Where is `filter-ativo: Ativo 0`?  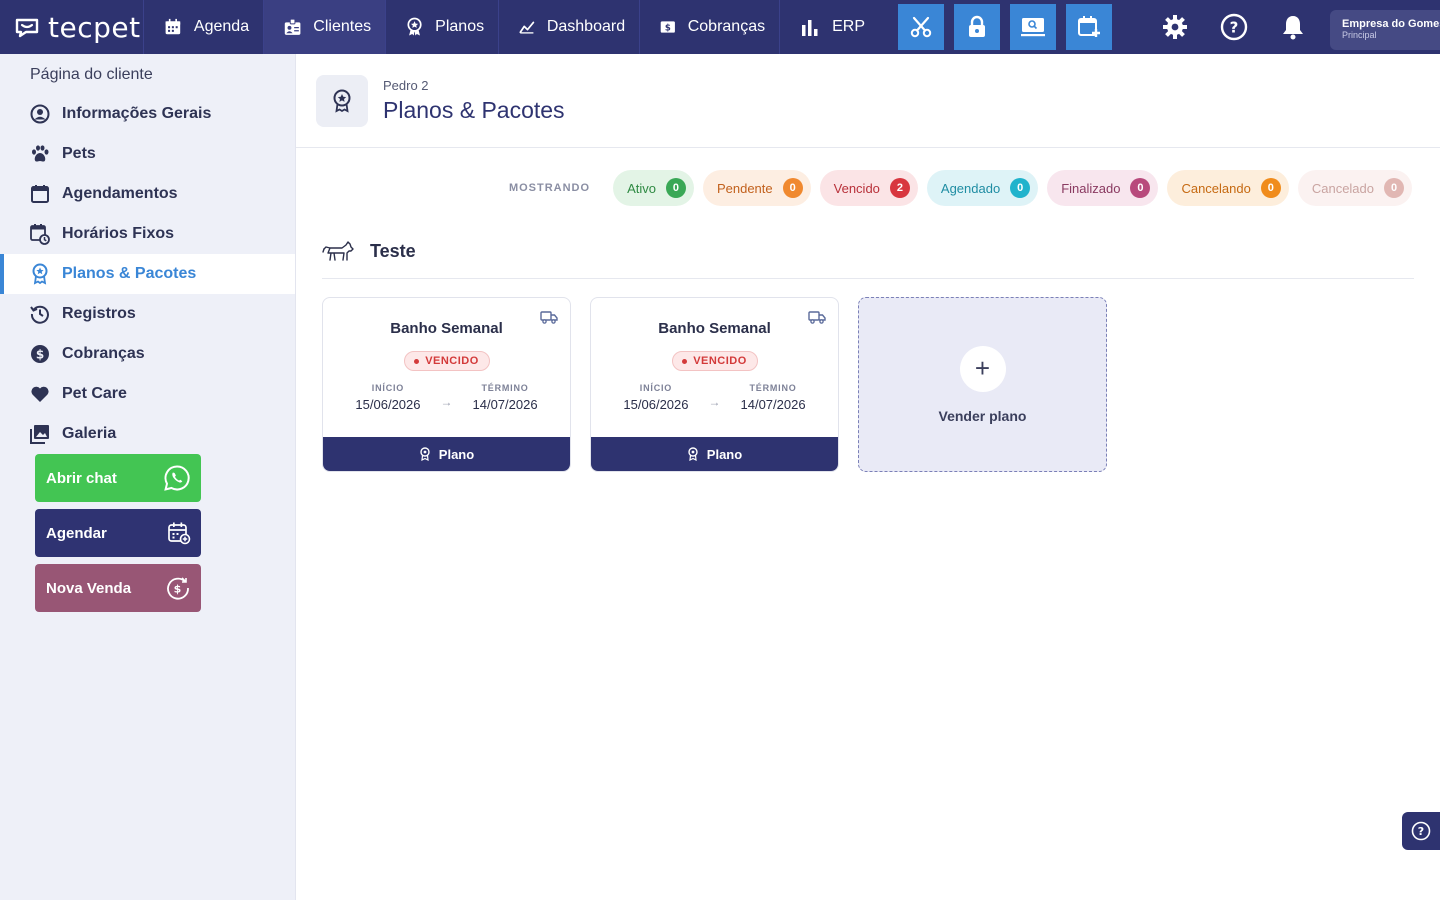
filter-ativo: Ativo 0 is located at coordinates (653, 188).